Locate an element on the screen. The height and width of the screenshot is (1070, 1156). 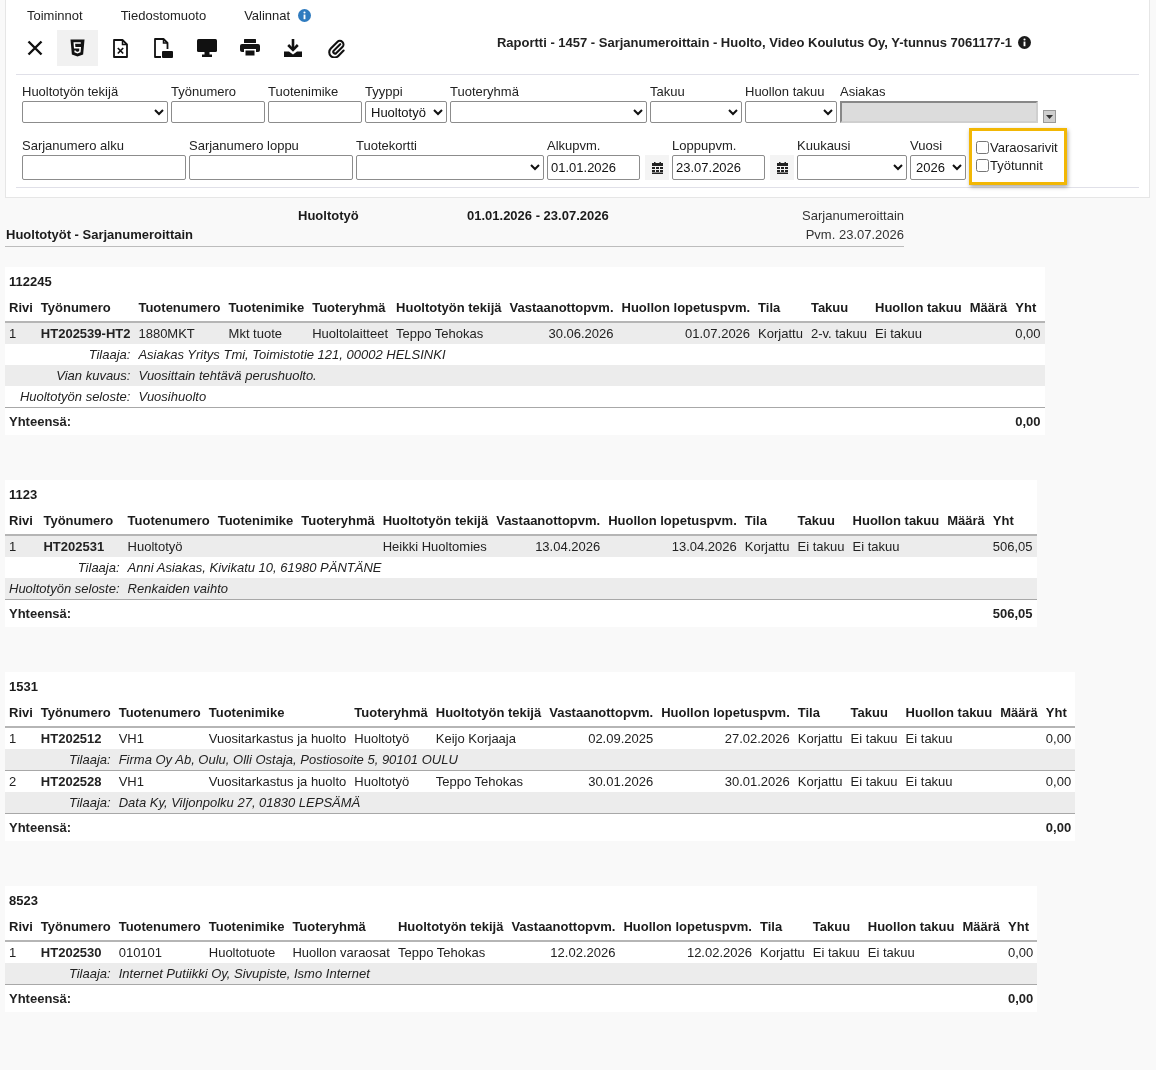
lookup-field is located at coordinates (939, 112).